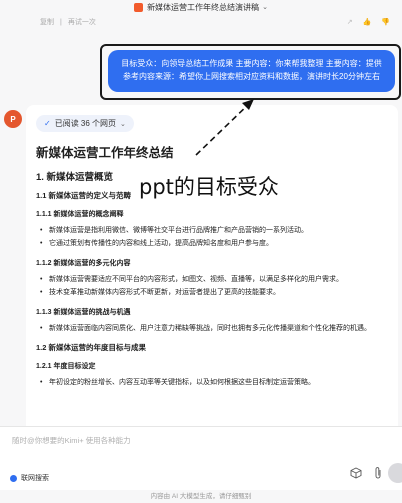  What do you see at coordinates (203, 7) in the screenshot?
I see `conversation-title: 新媒体运营工作年终总结演讲稿` at bounding box center [203, 7].